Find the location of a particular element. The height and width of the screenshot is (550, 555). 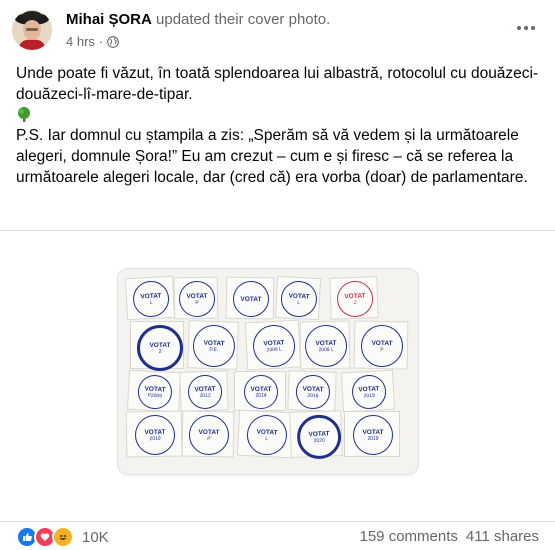

post-meta: 4 hrs · is located at coordinates (93, 41).